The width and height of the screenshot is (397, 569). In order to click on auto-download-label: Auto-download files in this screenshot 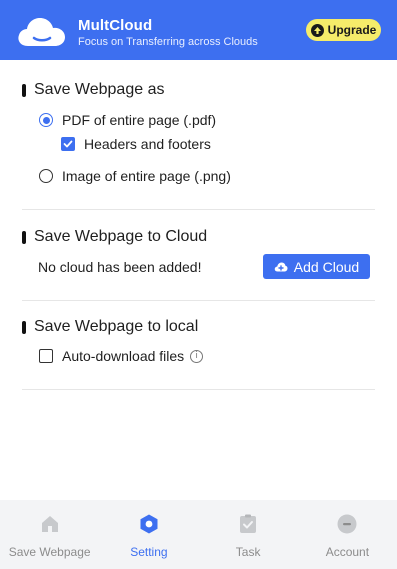, I will do `click(123, 356)`.